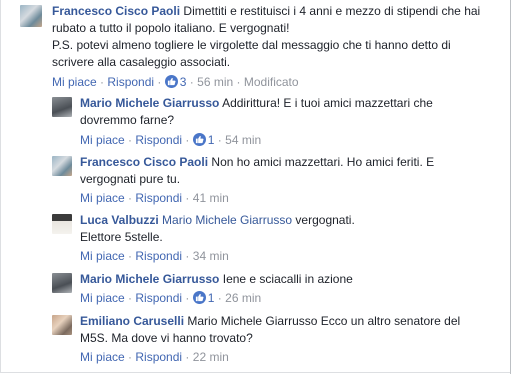  Describe the element at coordinates (287, 279) in the screenshot. I see `comment-text-line: Iene e sciacalli in azione` at that location.